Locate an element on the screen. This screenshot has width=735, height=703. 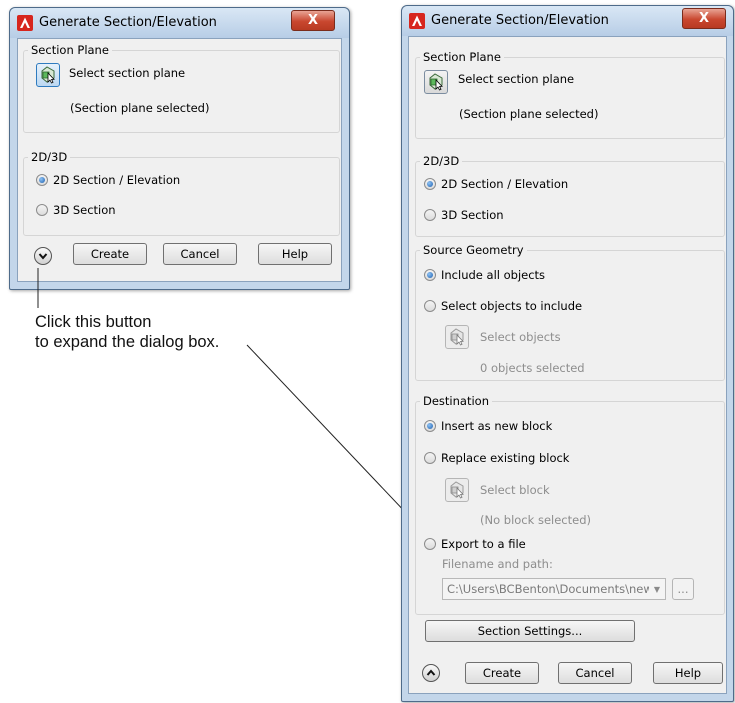
radio-include-all: Include all objects is located at coordinates (484, 275).